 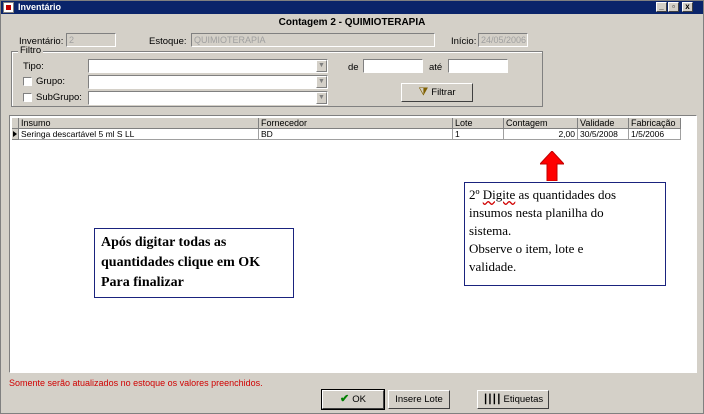 What do you see at coordinates (139, 134) in the screenshot?
I see `table-cell: Seringa descartável 5 ml S LL` at bounding box center [139, 134].